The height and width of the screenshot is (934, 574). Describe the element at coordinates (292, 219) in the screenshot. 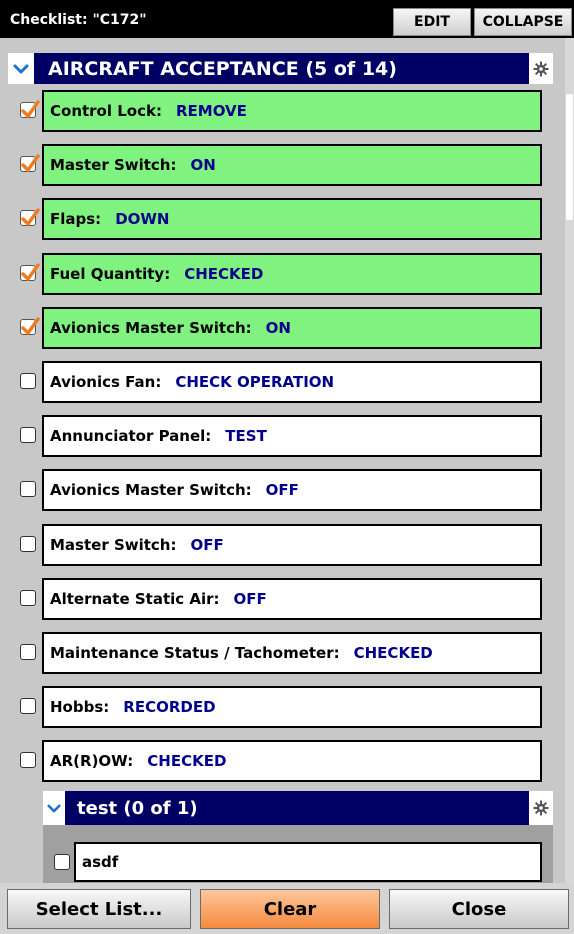

I see `item-box: Flaps: DOWN` at that location.